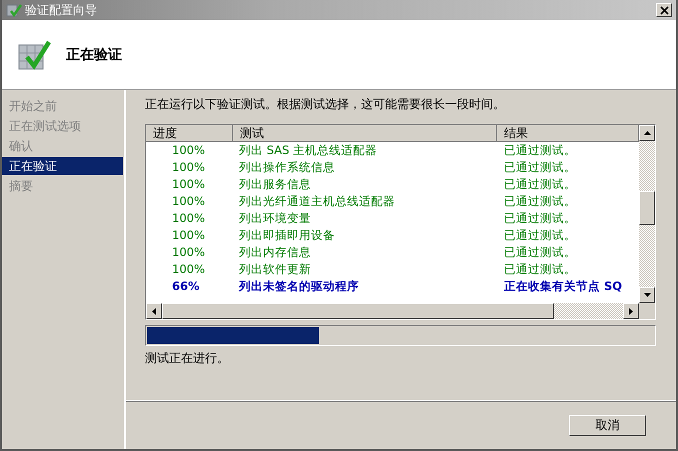 This screenshot has width=678, height=451. I want to click on table-cell-text: 列出未签名的驱动程序, so click(299, 286).